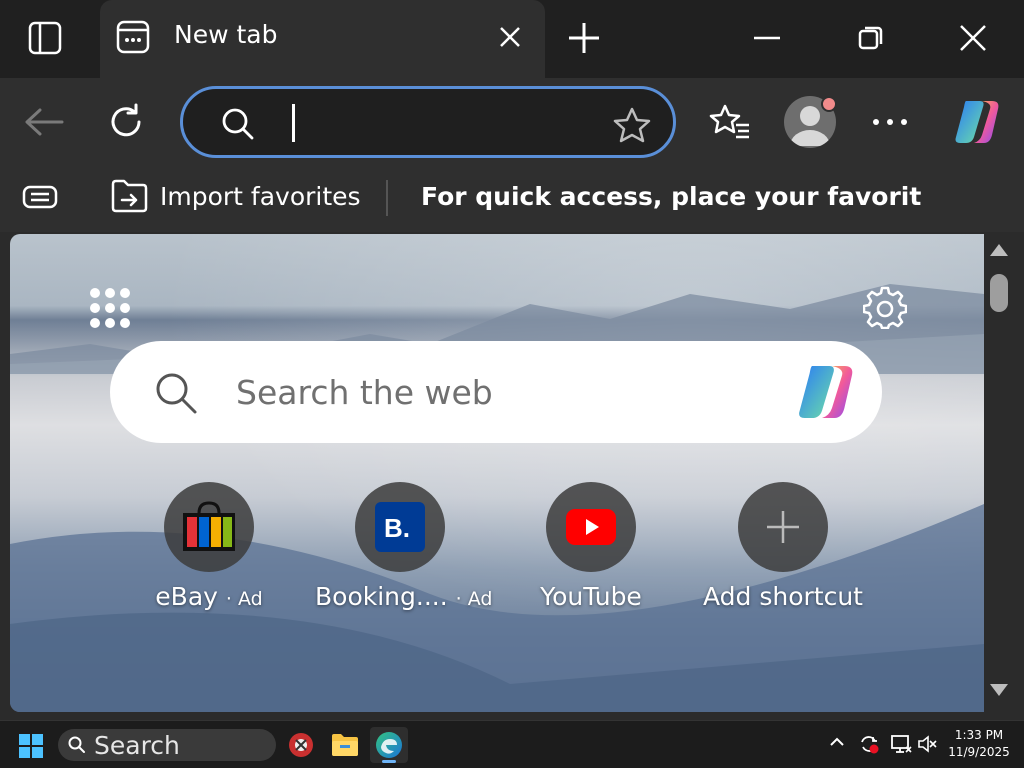 This screenshot has height=768, width=1024. Describe the element at coordinates (389, 761) in the screenshot. I see `active-app-indicator` at that location.